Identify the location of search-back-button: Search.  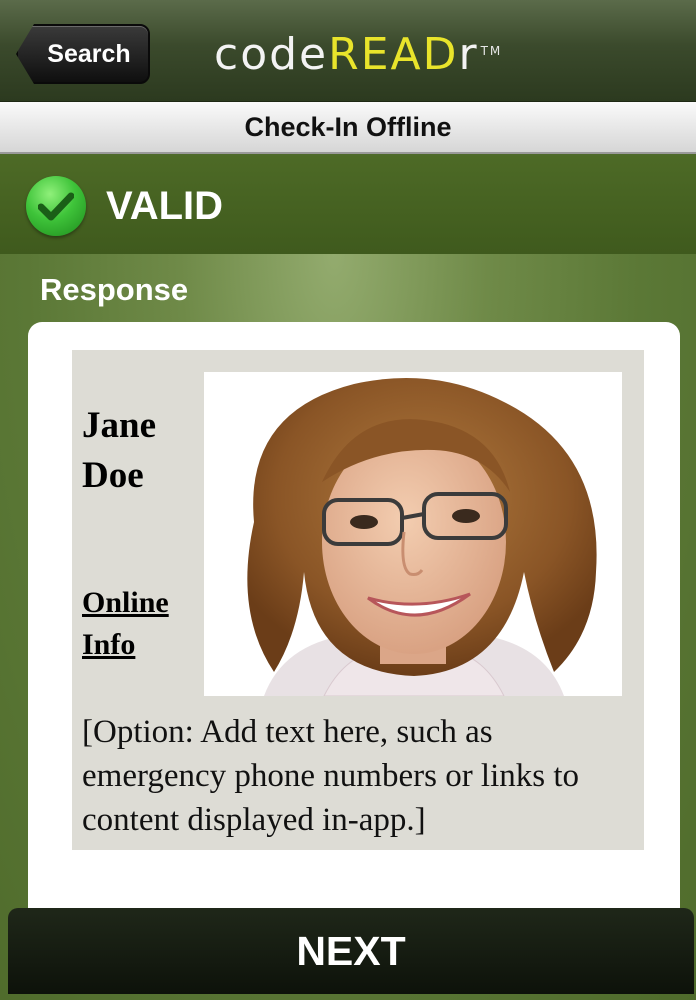
(83, 54).